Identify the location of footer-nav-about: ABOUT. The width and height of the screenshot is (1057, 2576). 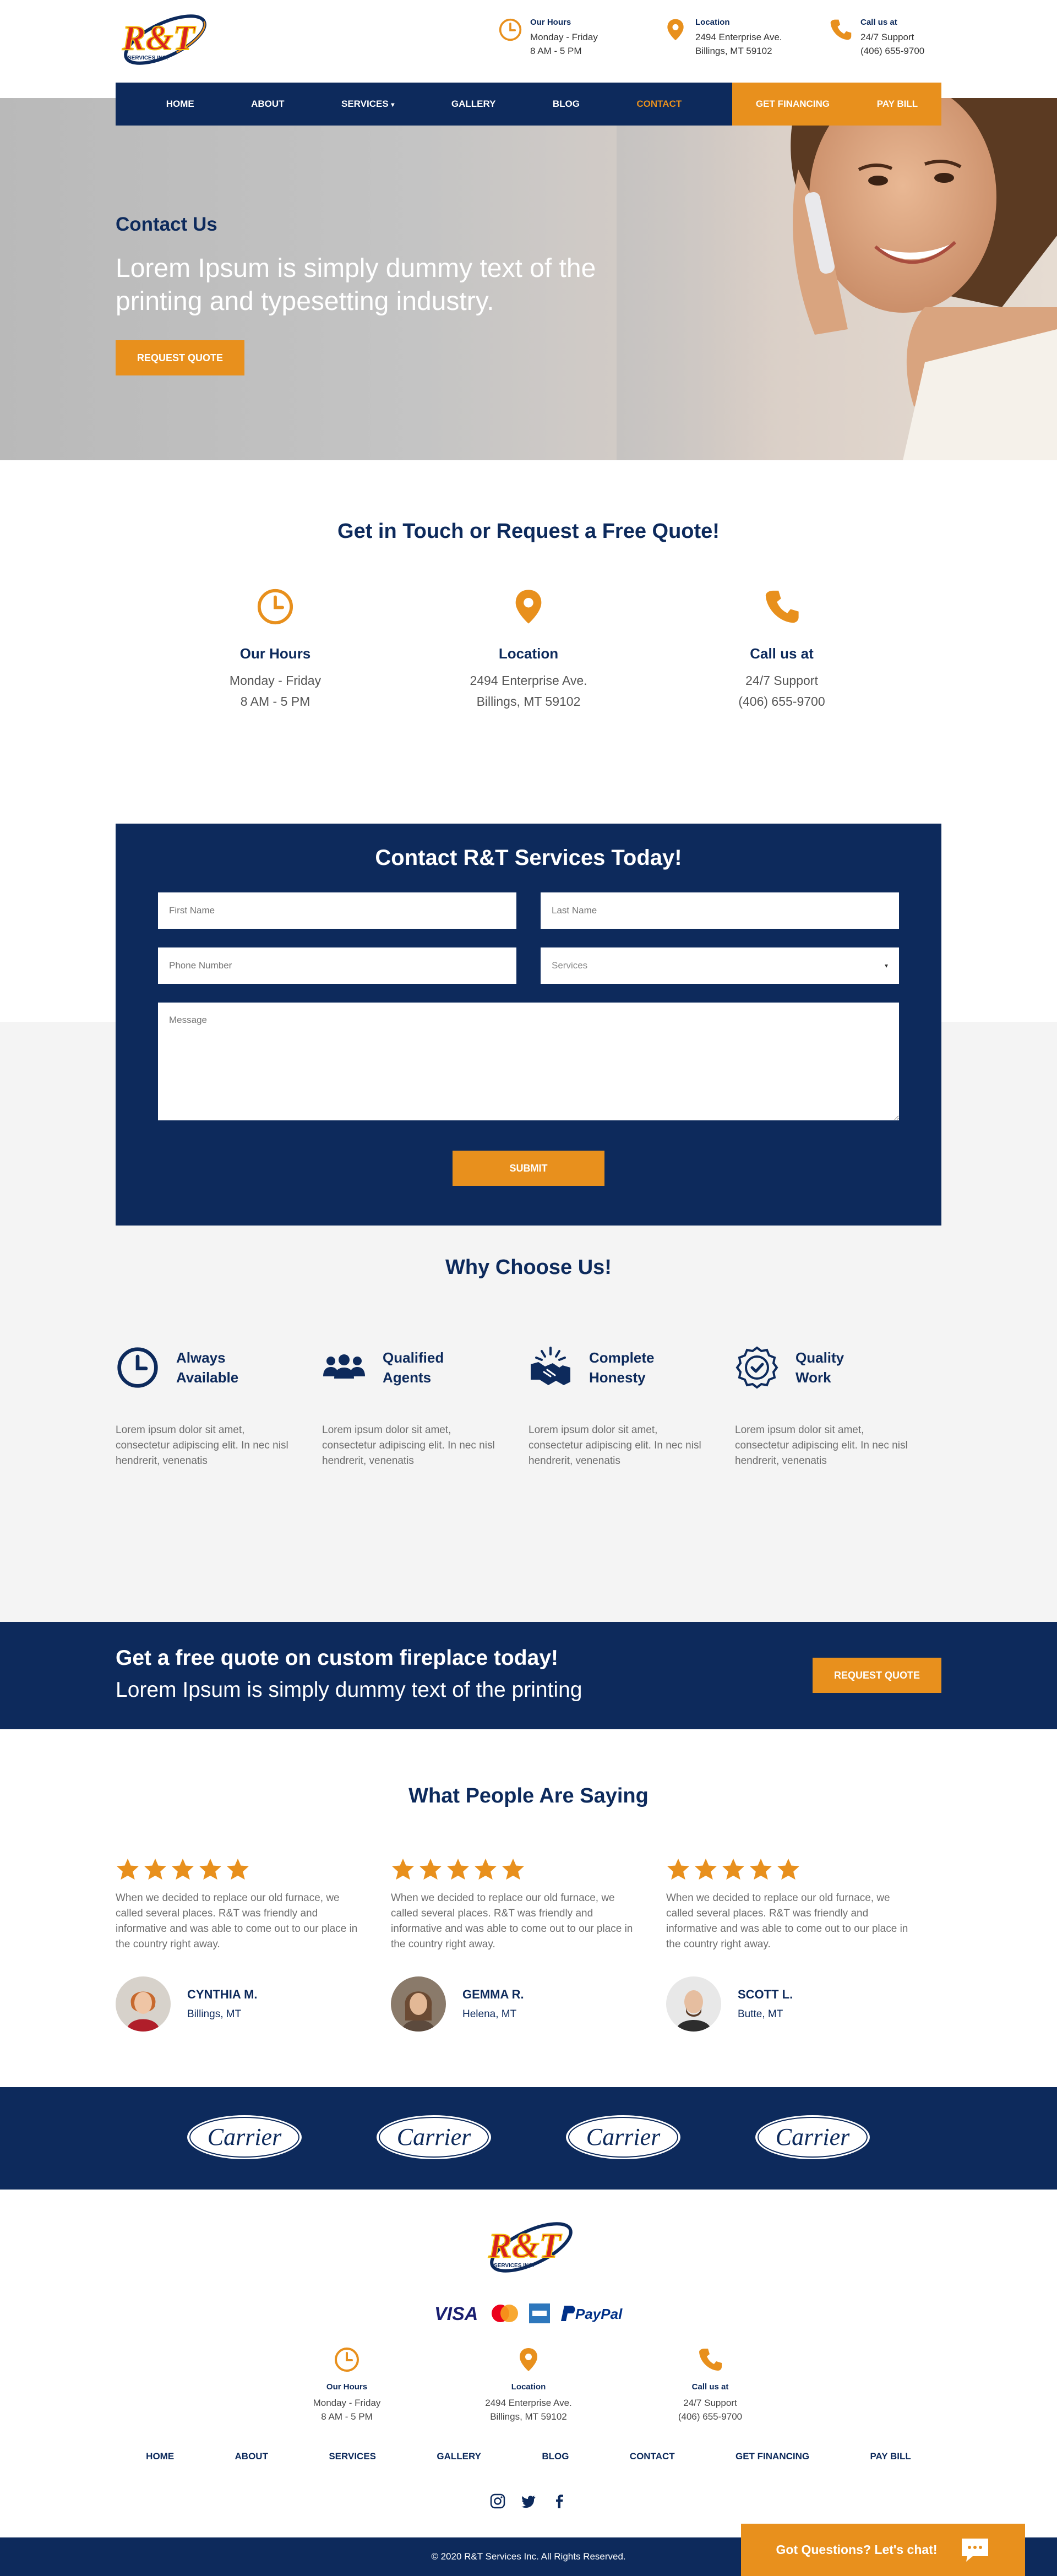
(252, 2456).